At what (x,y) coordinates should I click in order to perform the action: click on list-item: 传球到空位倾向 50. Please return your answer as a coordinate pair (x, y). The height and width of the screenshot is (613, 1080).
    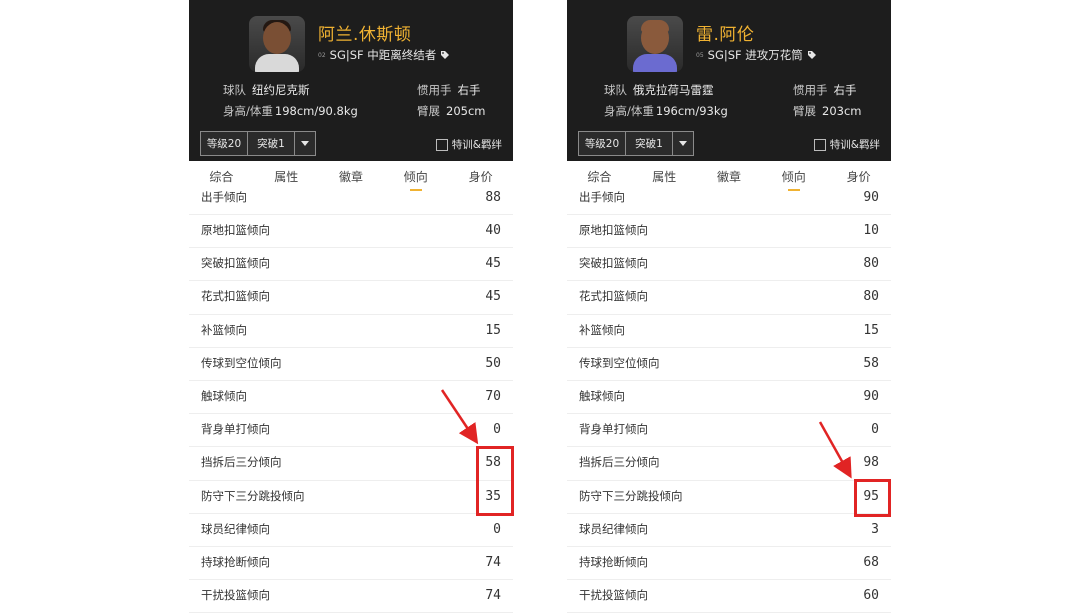
    Looking at the image, I should click on (351, 364).